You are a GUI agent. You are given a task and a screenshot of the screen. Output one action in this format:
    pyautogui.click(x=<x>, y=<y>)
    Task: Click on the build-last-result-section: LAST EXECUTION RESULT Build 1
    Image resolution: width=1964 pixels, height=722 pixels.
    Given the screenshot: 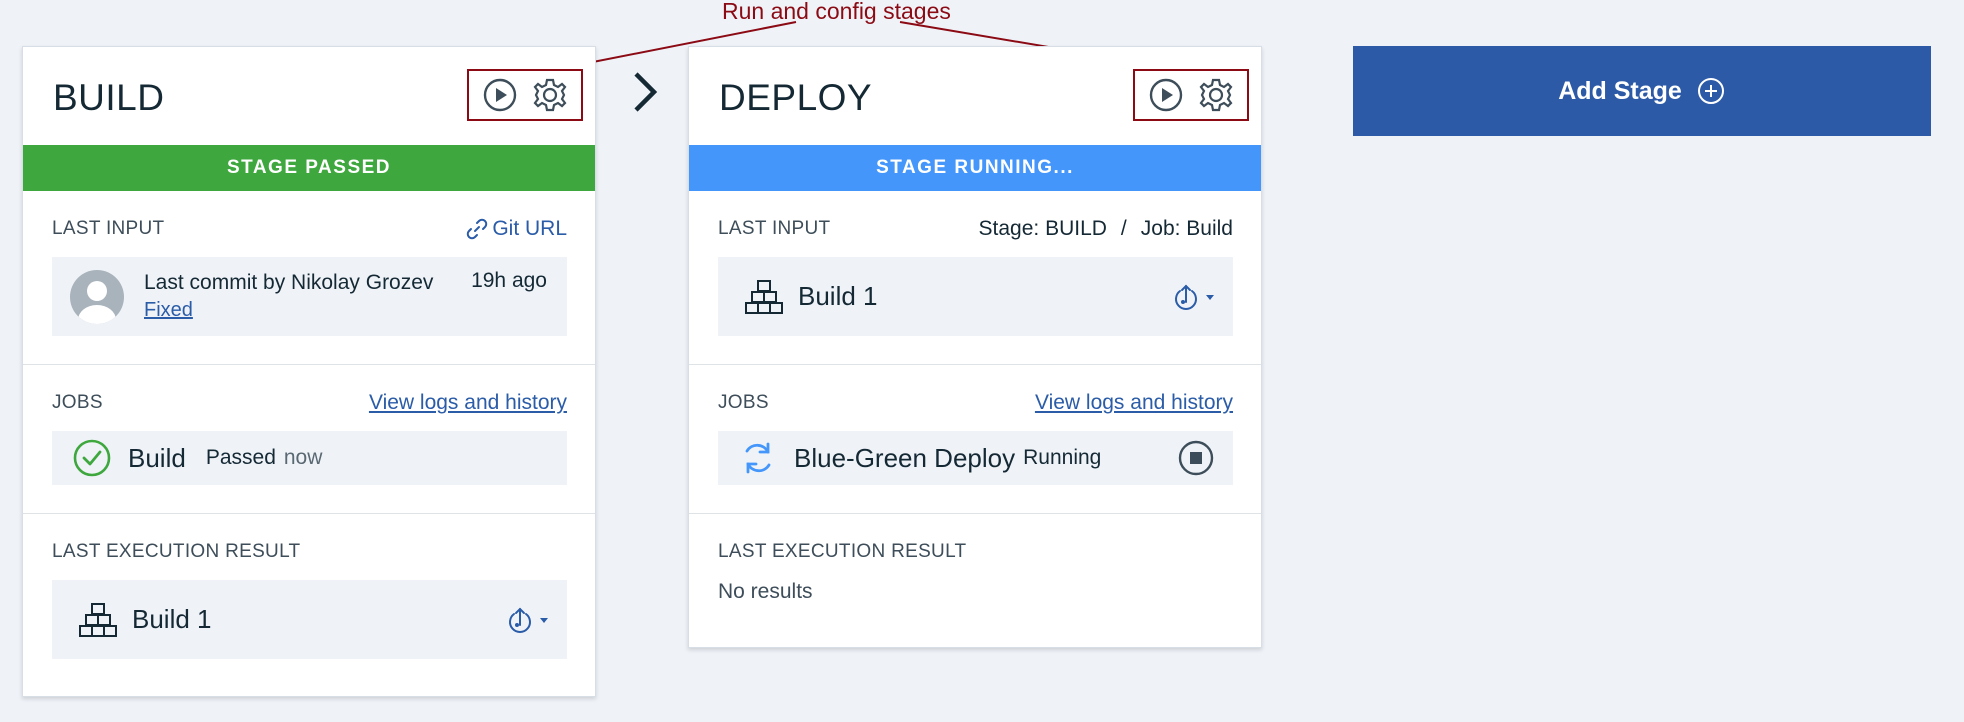 What is the action you would take?
    pyautogui.click(x=309, y=595)
    